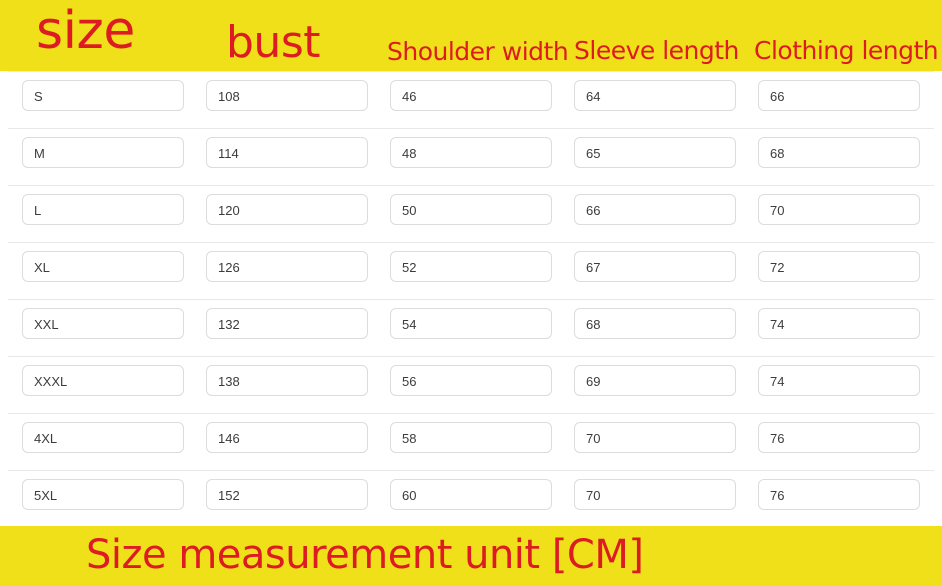 This screenshot has height=586, width=942. Describe the element at coordinates (46, 438) in the screenshot. I see `cell-value: 4XL` at that location.